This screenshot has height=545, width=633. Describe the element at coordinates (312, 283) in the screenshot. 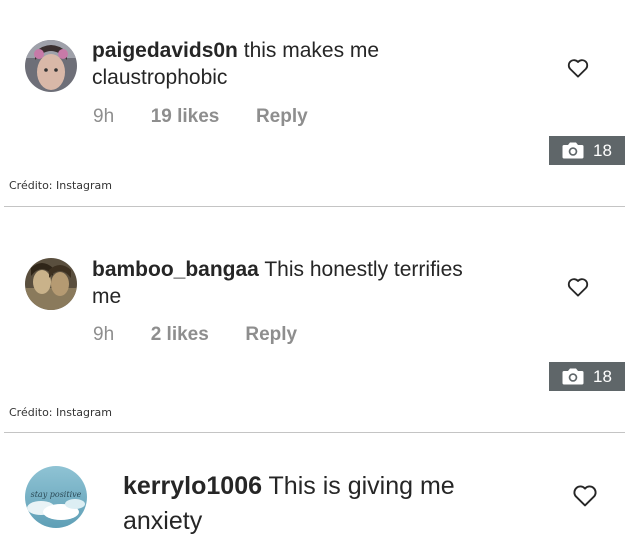

I see `comment-body: bamboo_bangaa This honestly terrifies me` at that location.